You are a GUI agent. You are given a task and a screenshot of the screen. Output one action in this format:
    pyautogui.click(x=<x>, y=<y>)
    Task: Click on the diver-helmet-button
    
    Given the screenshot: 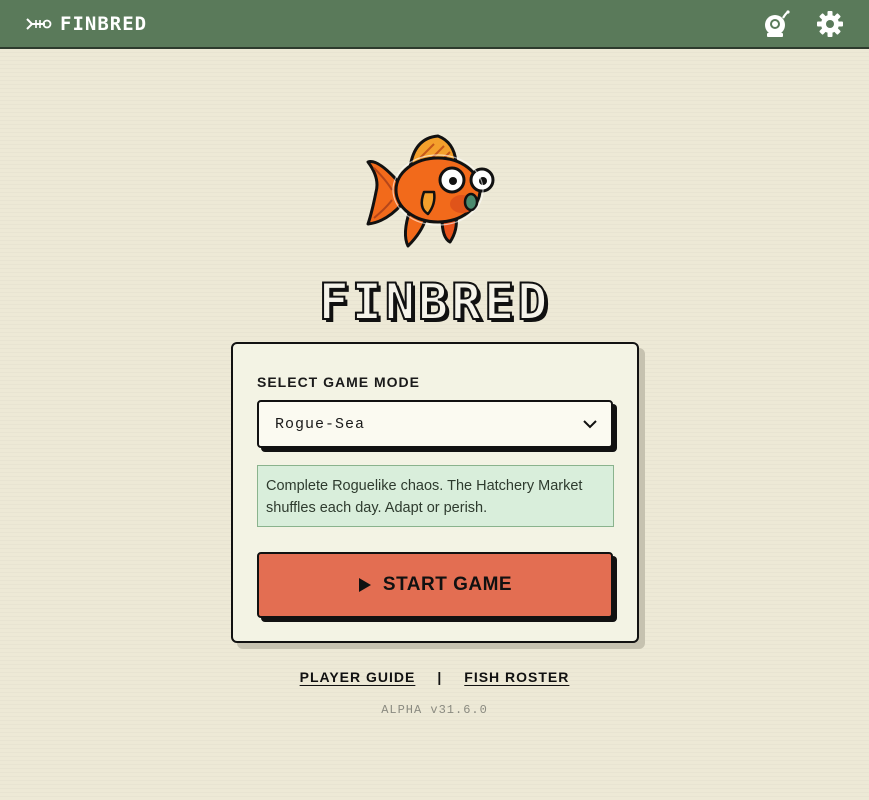 What is the action you would take?
    pyautogui.click(x=776, y=24)
    